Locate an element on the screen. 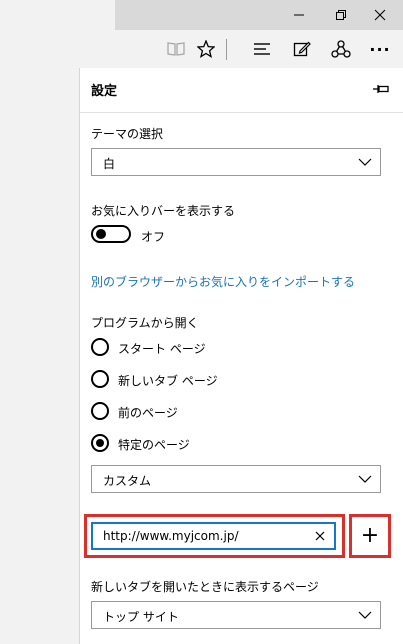 The image size is (403, 644). pin-icon is located at coordinates (381, 89).